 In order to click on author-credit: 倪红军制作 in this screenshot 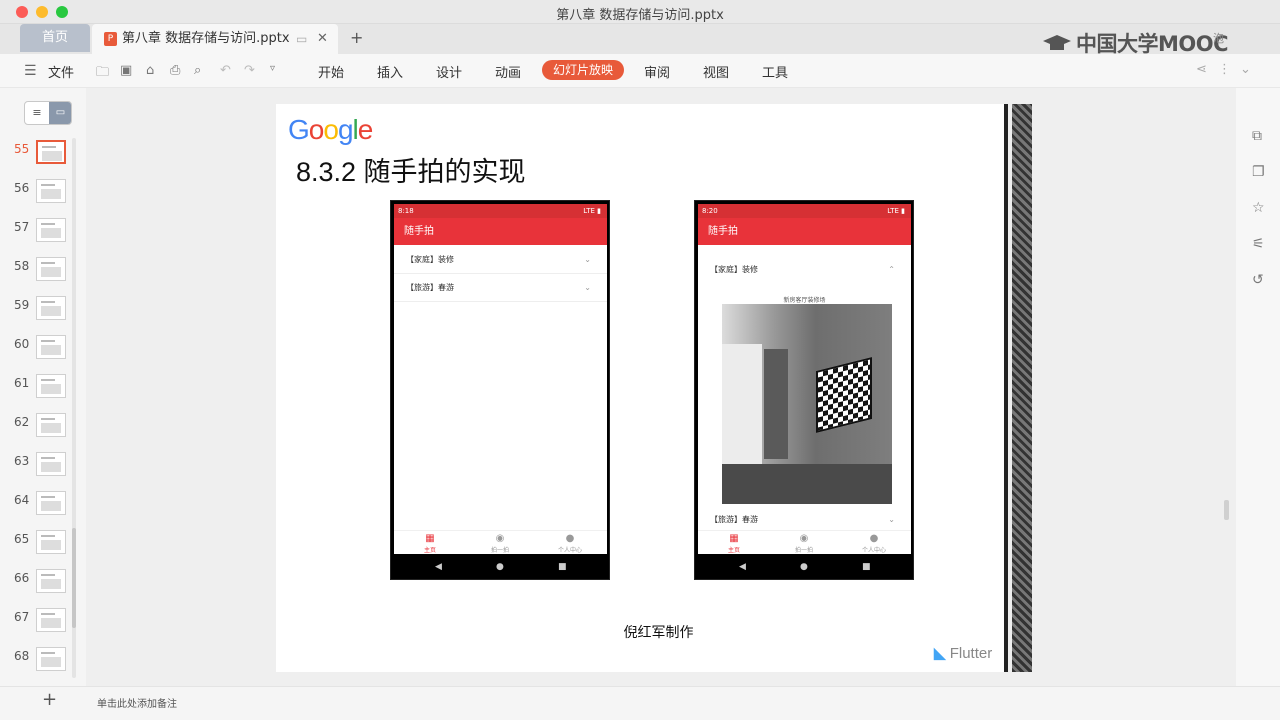, I will do `click(658, 633)`.